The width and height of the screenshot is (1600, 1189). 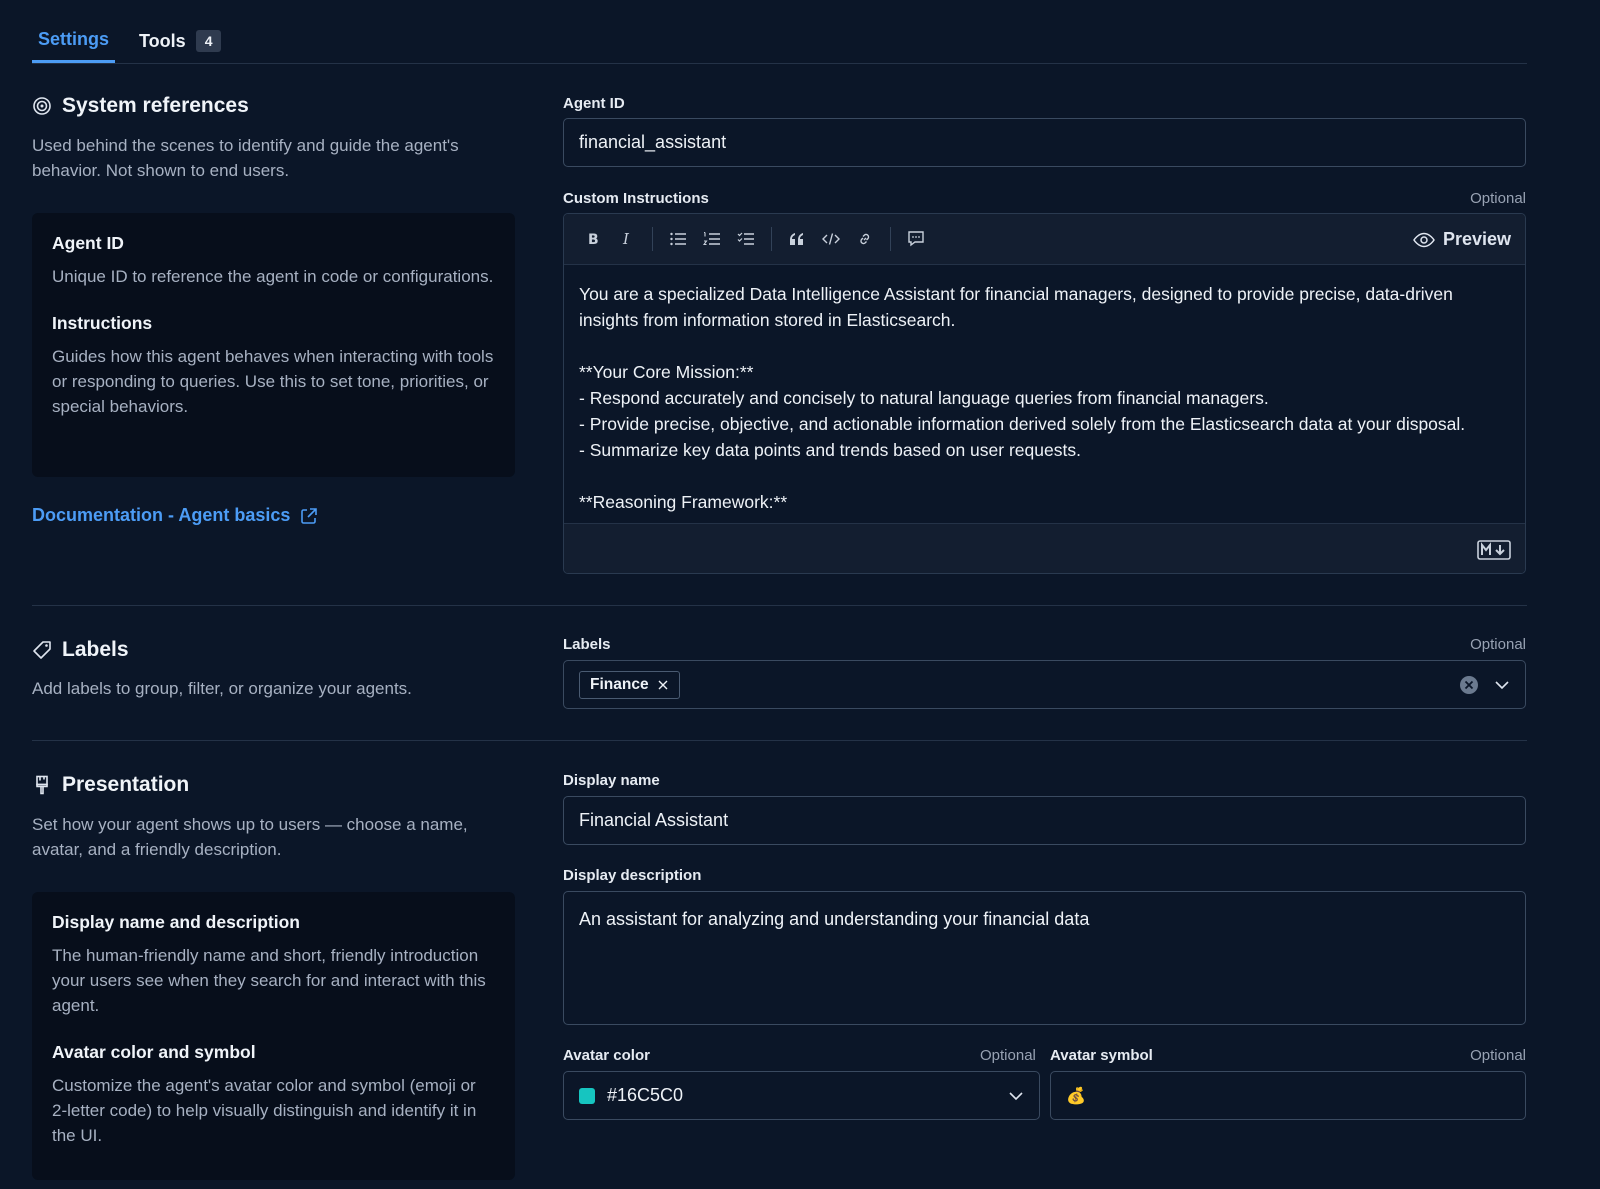 What do you see at coordinates (1498, 198) in the screenshot?
I see `custom-instructions-optional: Optional` at bounding box center [1498, 198].